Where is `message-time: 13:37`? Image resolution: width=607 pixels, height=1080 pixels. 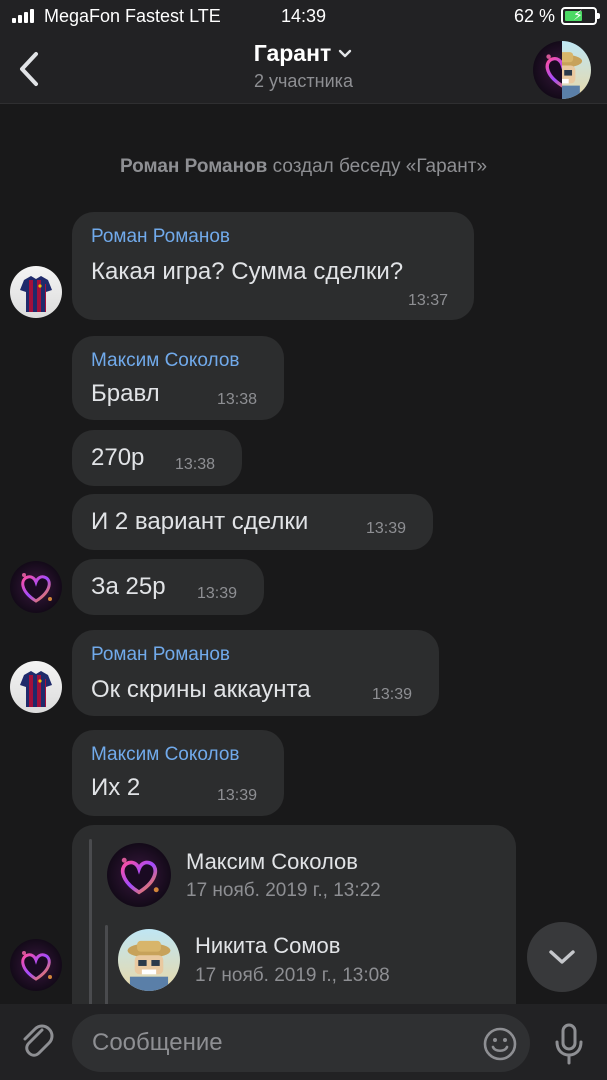 message-time: 13:37 is located at coordinates (428, 300).